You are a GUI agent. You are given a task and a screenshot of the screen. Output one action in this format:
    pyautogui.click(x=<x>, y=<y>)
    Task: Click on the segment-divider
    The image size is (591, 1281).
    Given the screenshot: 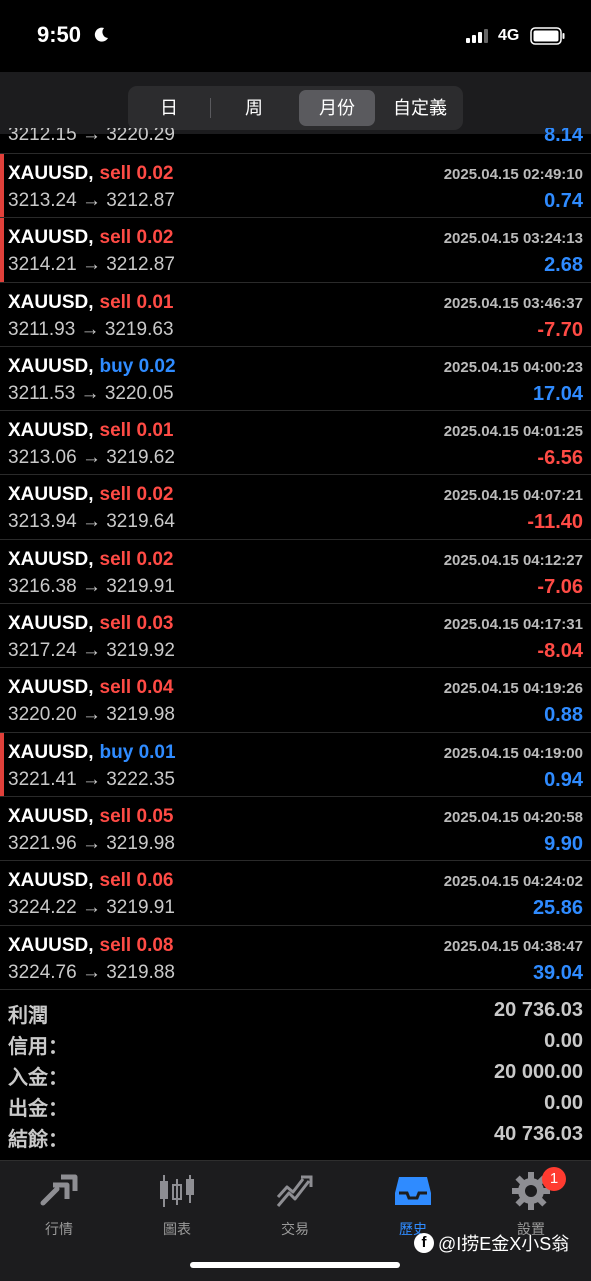 What is the action you would take?
    pyautogui.click(x=210, y=108)
    